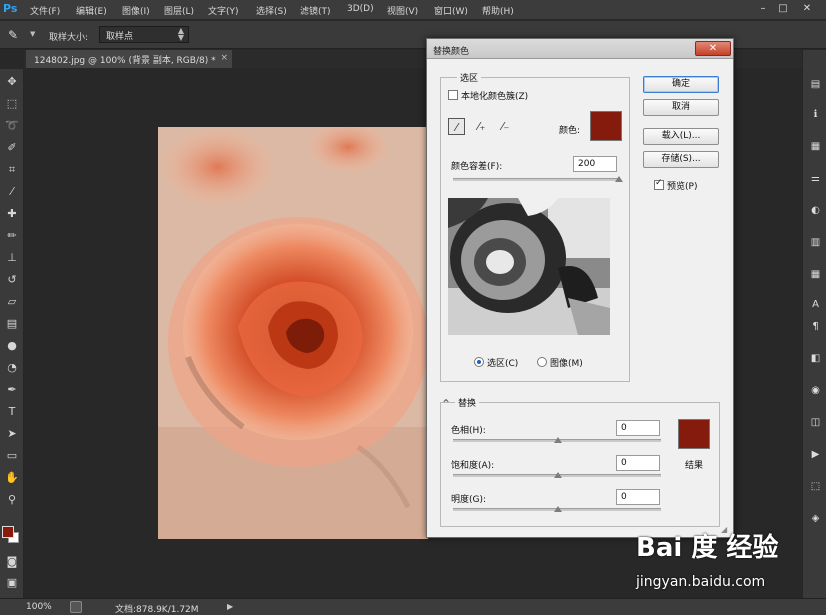 The height and width of the screenshot is (615, 826). What do you see at coordinates (815, 455) in the screenshot?
I see `panel-actions-icon: ▶` at bounding box center [815, 455].